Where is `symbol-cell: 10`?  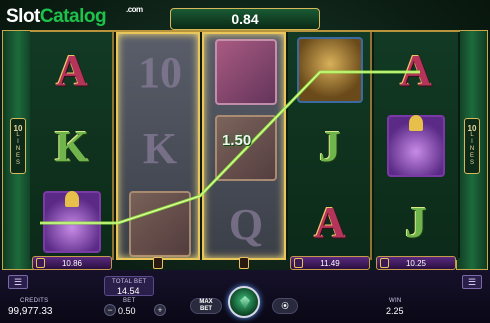 symbol-cell: 10 is located at coordinates (160, 72).